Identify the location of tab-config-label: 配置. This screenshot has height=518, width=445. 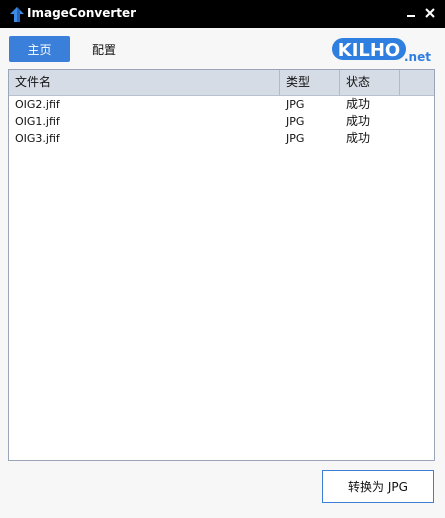
(104, 49).